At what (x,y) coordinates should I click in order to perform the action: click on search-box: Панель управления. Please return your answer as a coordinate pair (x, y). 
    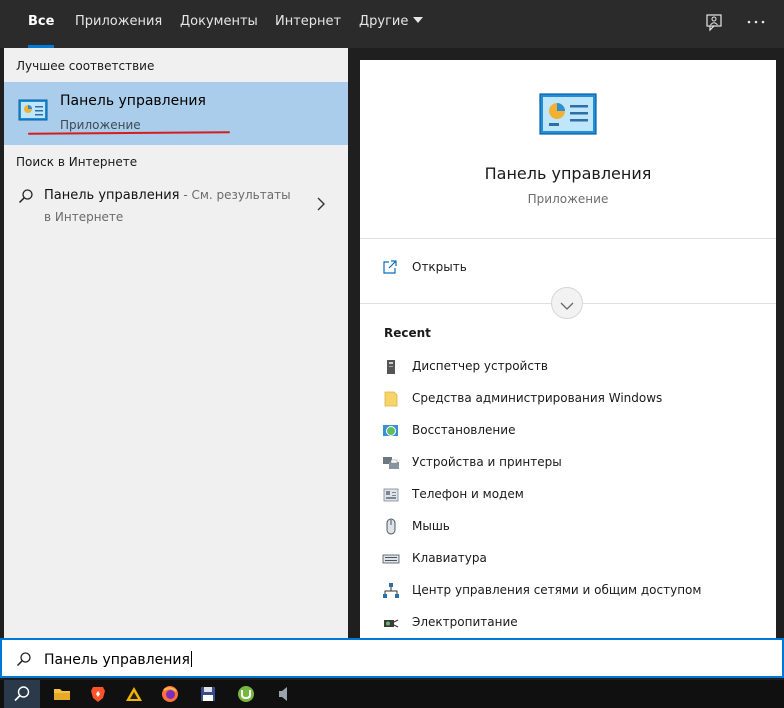
    Looking at the image, I should click on (392, 658).